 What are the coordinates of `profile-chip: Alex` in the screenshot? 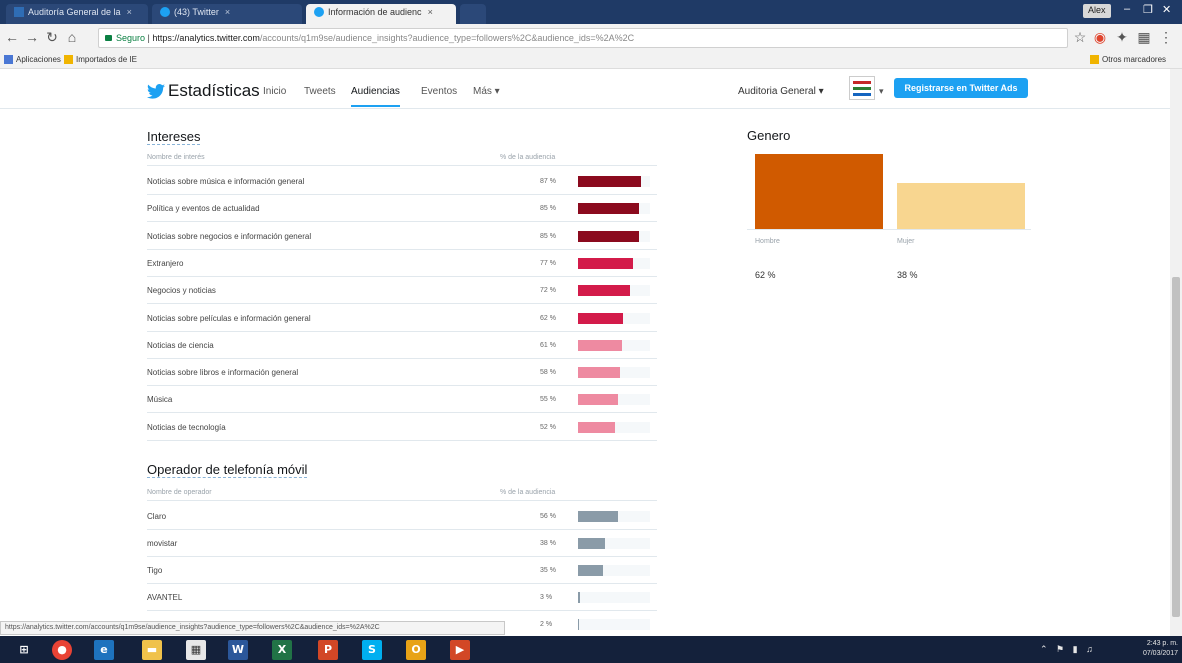 It's located at (1097, 11).